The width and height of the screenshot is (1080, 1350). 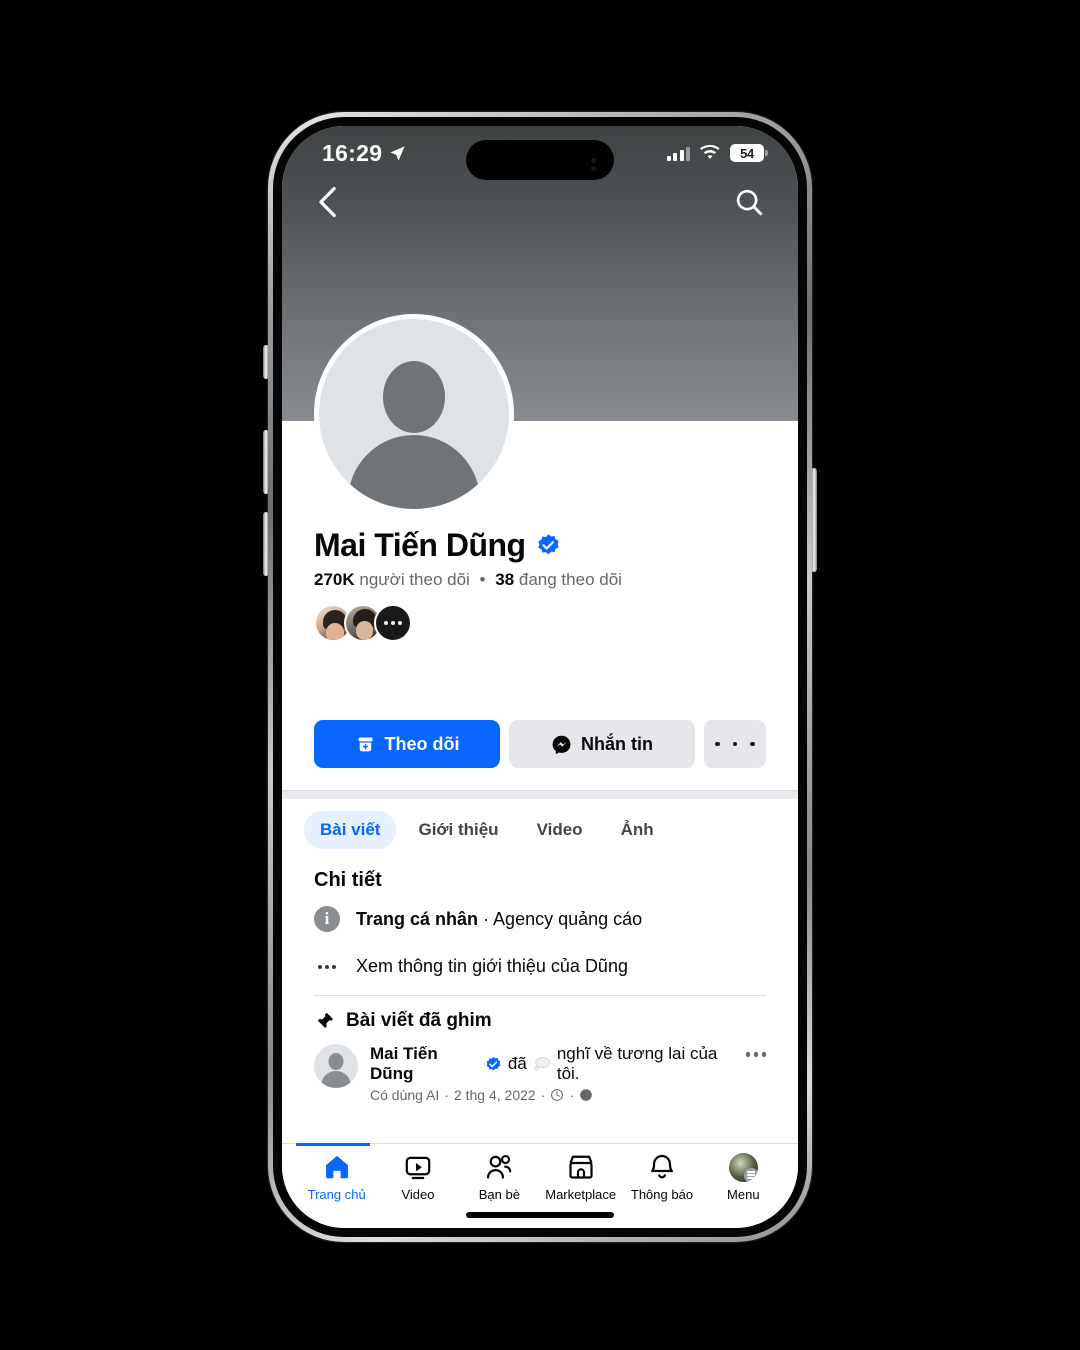 What do you see at coordinates (540, 623) in the screenshot?
I see `mutual-friends-avatars` at bounding box center [540, 623].